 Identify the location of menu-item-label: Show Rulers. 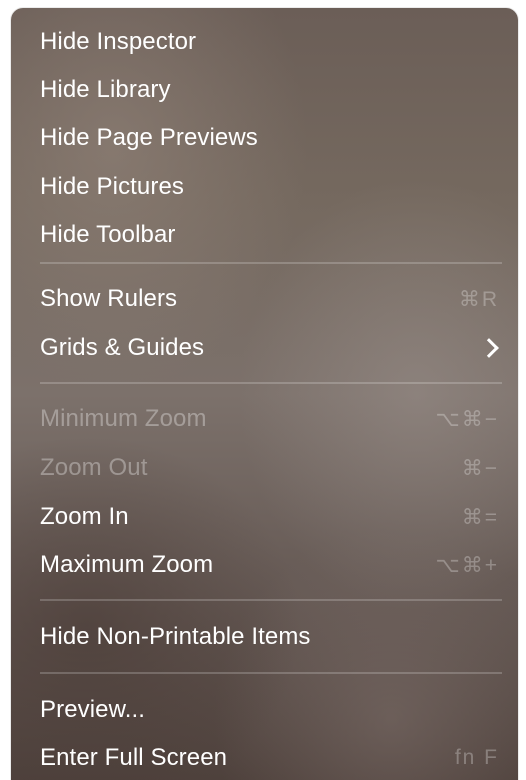
(109, 298).